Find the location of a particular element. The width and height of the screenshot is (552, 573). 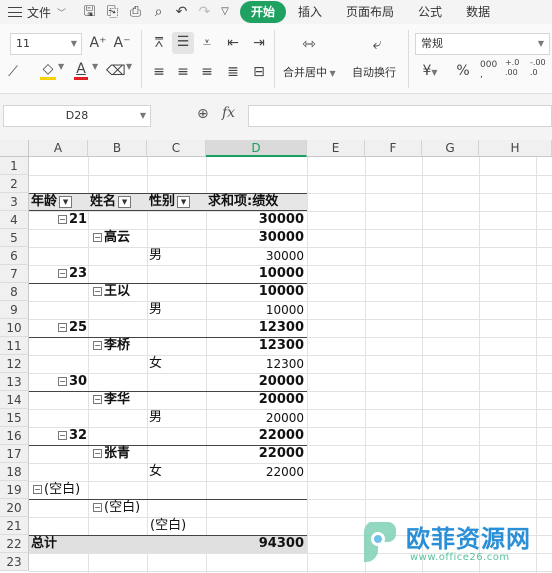

pivot-age-total: 20000 is located at coordinates (257, 382).